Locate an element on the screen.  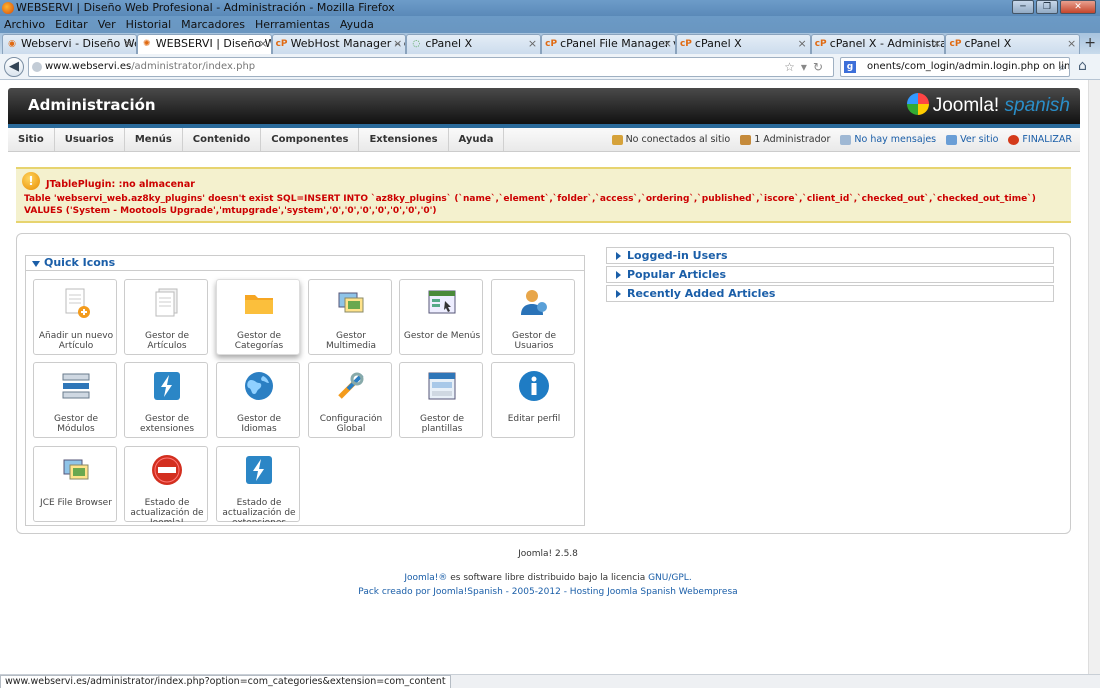
menu-editar: Editar is located at coordinates (71, 24).